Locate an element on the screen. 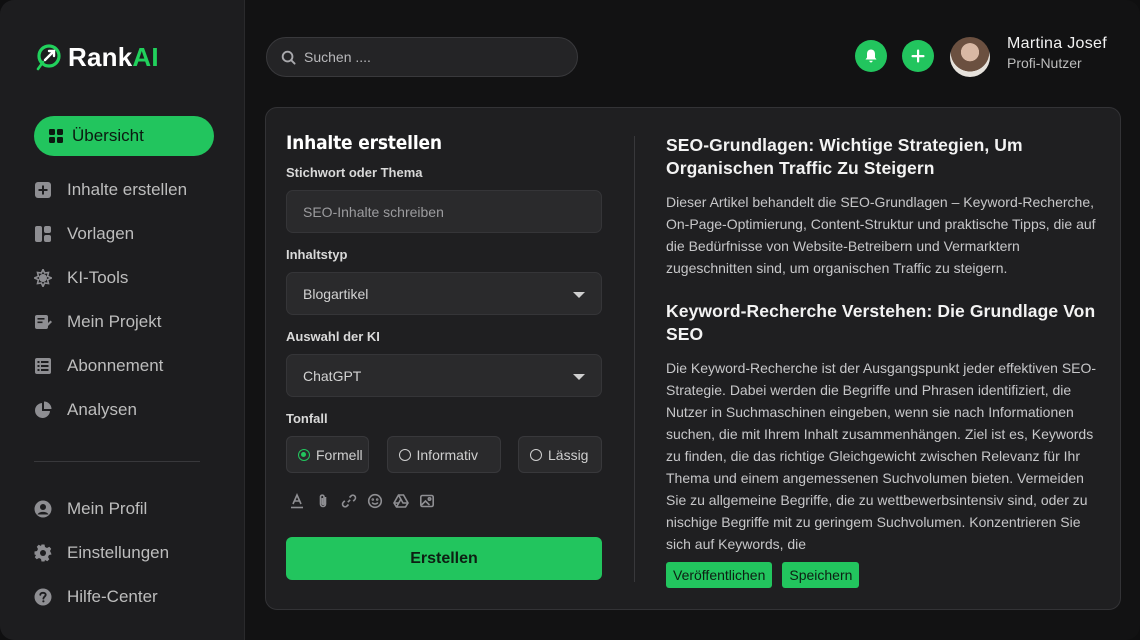 This screenshot has height=640, width=1140. sidebar-item-subscription: Abonnement is located at coordinates (124, 366).